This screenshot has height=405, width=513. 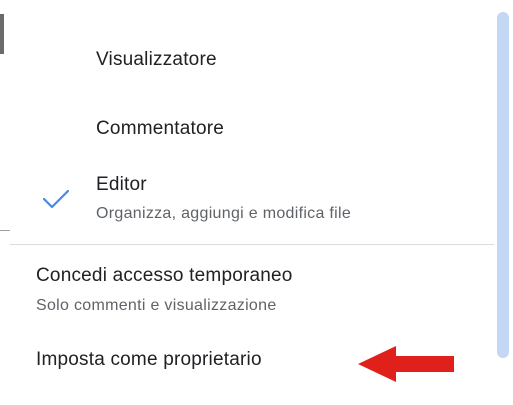 I want to click on background-window-edge, so click(x=2, y=34).